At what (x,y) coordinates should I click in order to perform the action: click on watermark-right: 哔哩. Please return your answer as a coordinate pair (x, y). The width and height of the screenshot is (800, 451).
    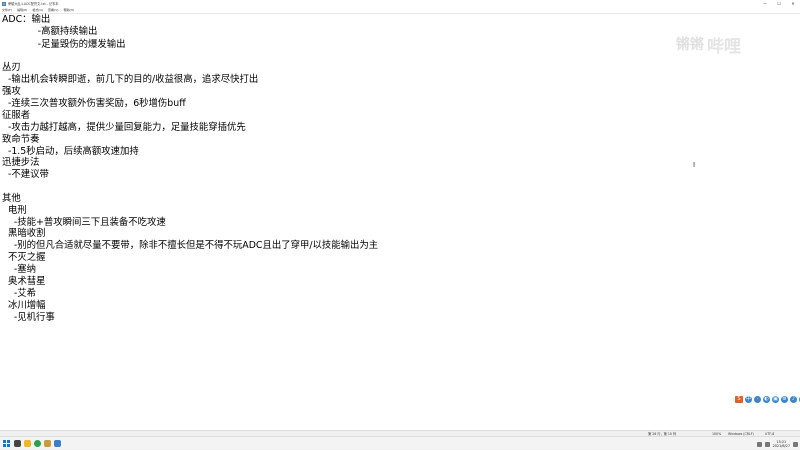
    Looking at the image, I should click on (724, 46).